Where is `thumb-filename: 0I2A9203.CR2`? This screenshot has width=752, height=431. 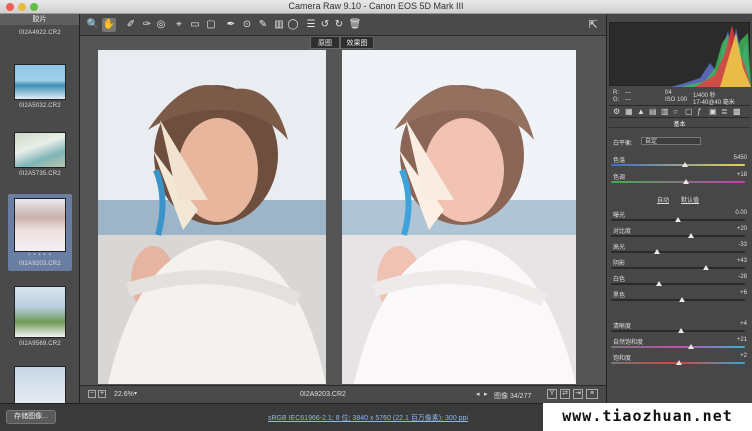 thumb-filename: 0I2A9203.CR2 is located at coordinates (40, 264).